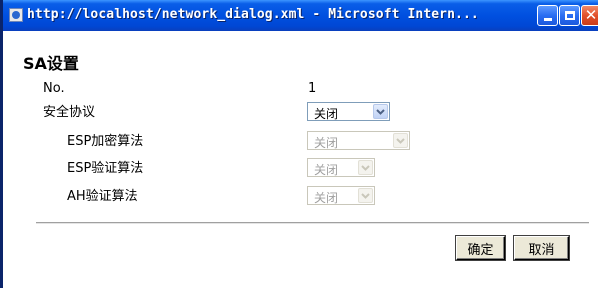 The width and height of the screenshot is (598, 288). I want to click on cancel-button: 取消, so click(541, 248).